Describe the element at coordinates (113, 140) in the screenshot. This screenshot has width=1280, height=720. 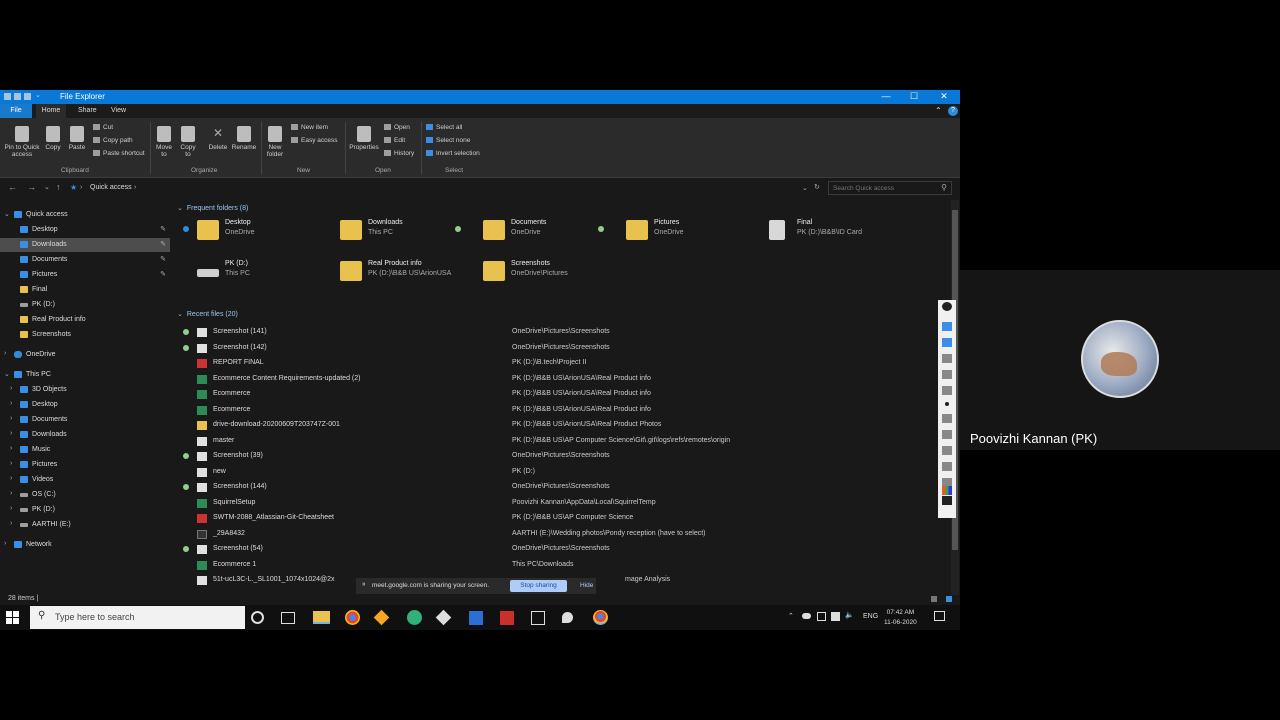
I see `copy-path-button: Copy path` at that location.